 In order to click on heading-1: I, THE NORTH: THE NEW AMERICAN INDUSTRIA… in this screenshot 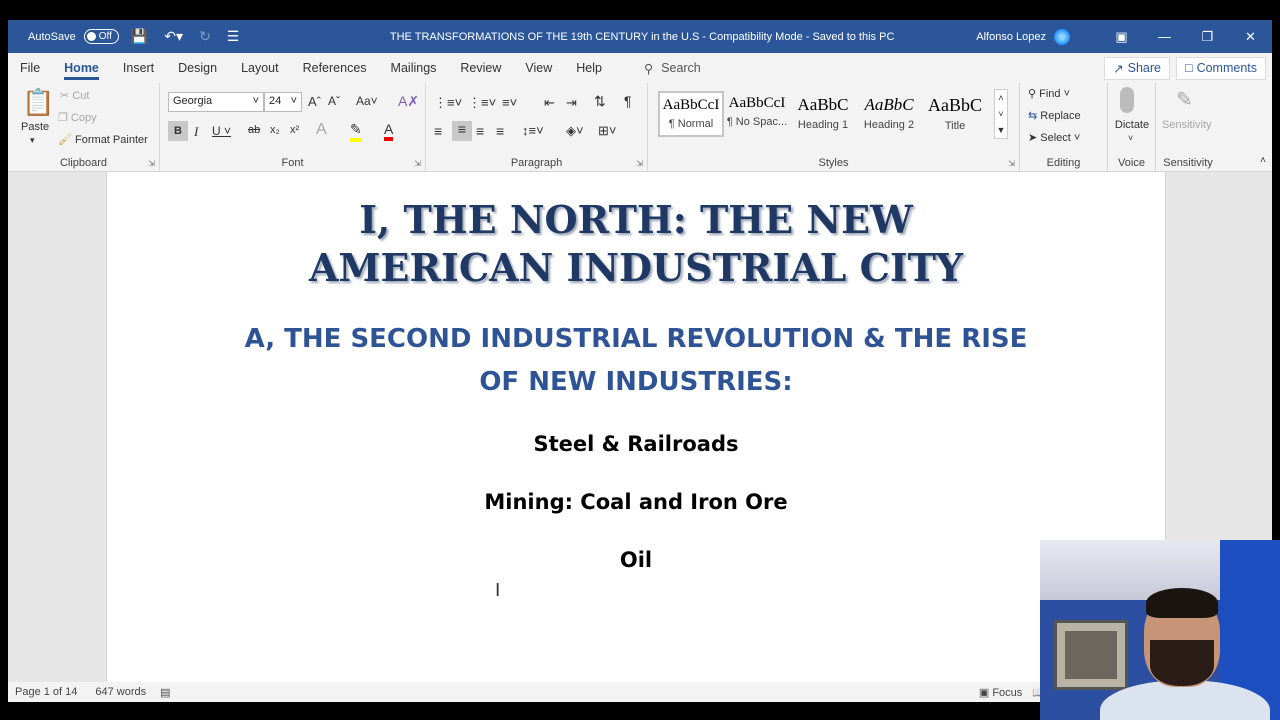, I will do `click(636, 244)`.